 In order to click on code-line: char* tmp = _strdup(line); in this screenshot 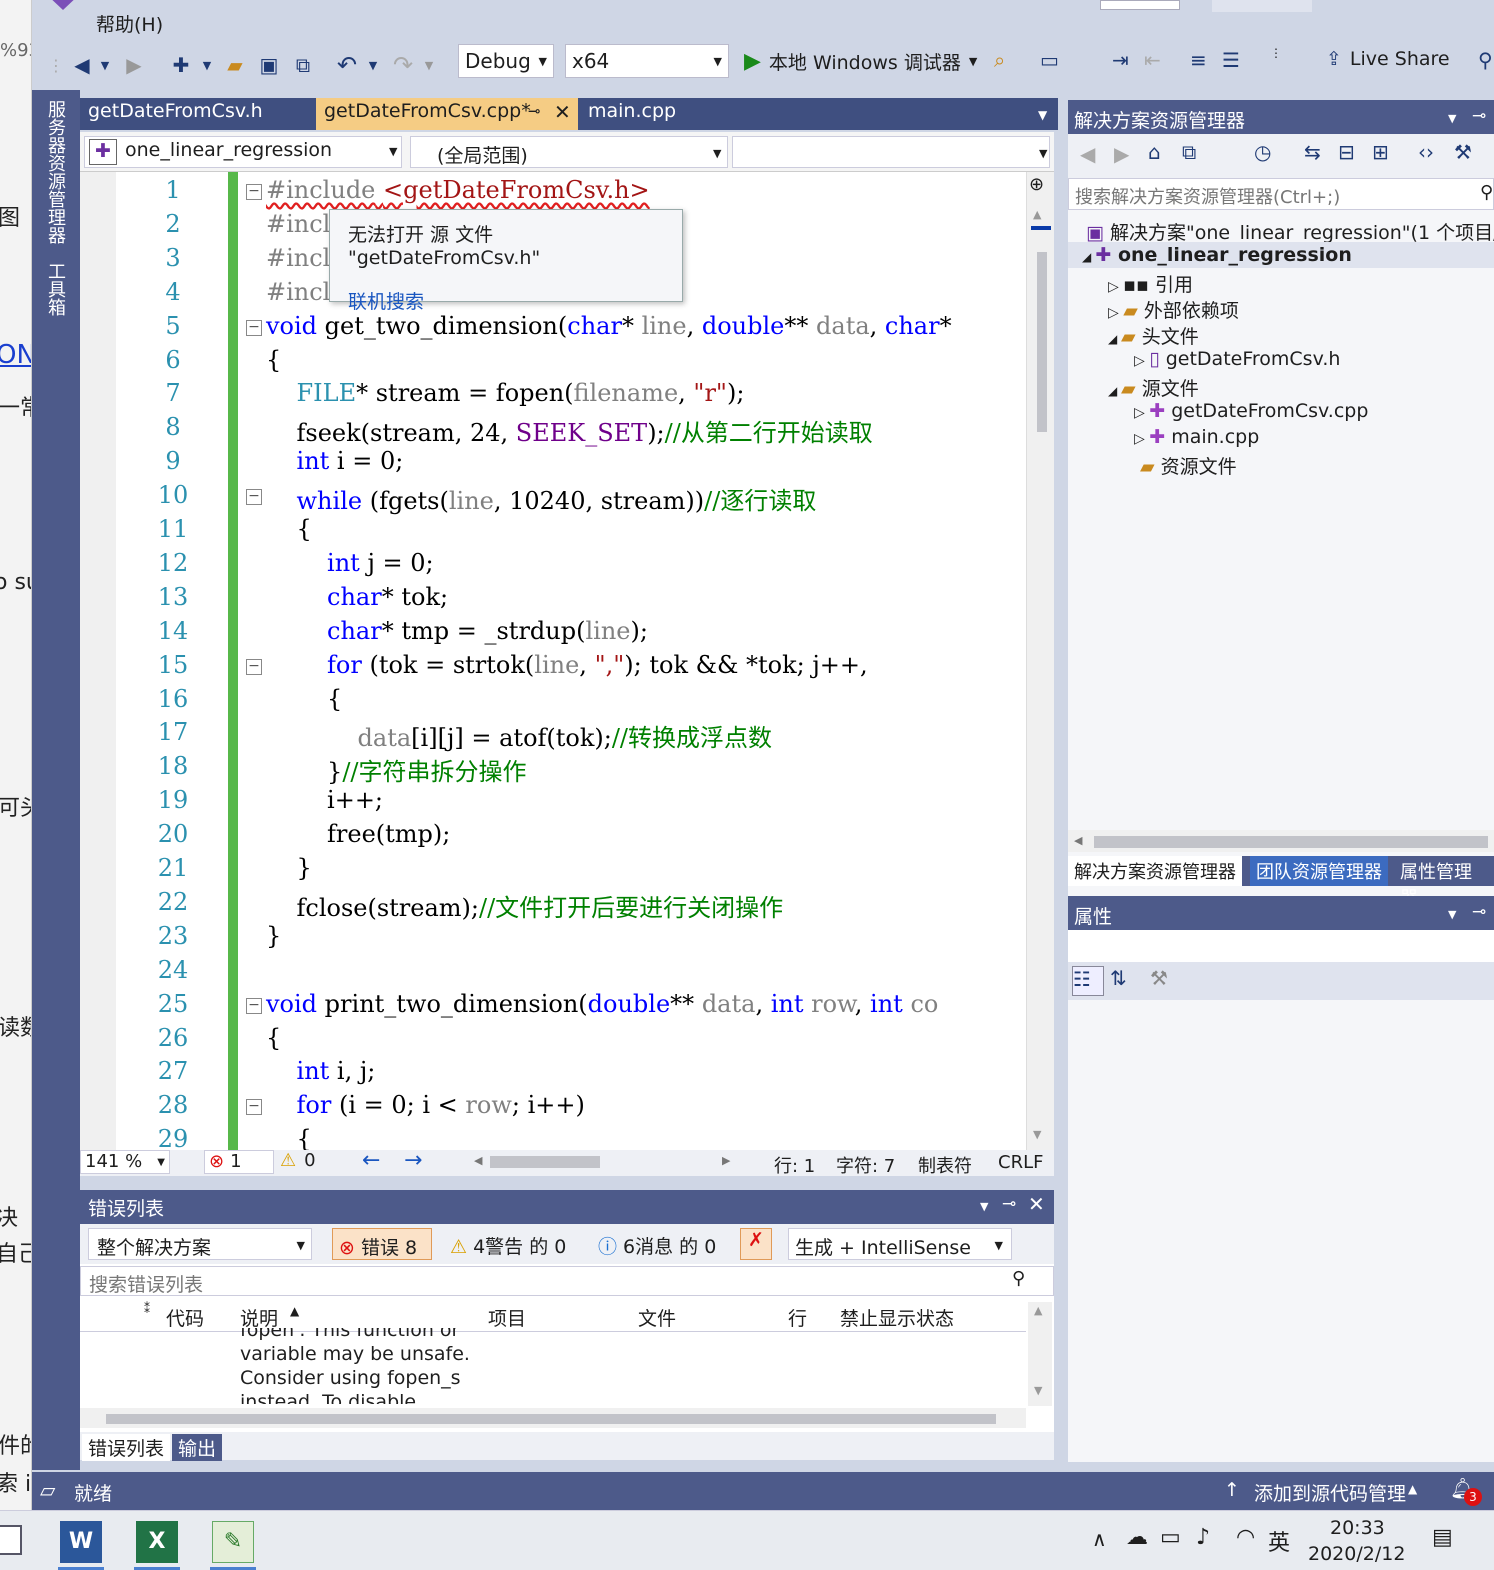, I will do `click(457, 631)`.